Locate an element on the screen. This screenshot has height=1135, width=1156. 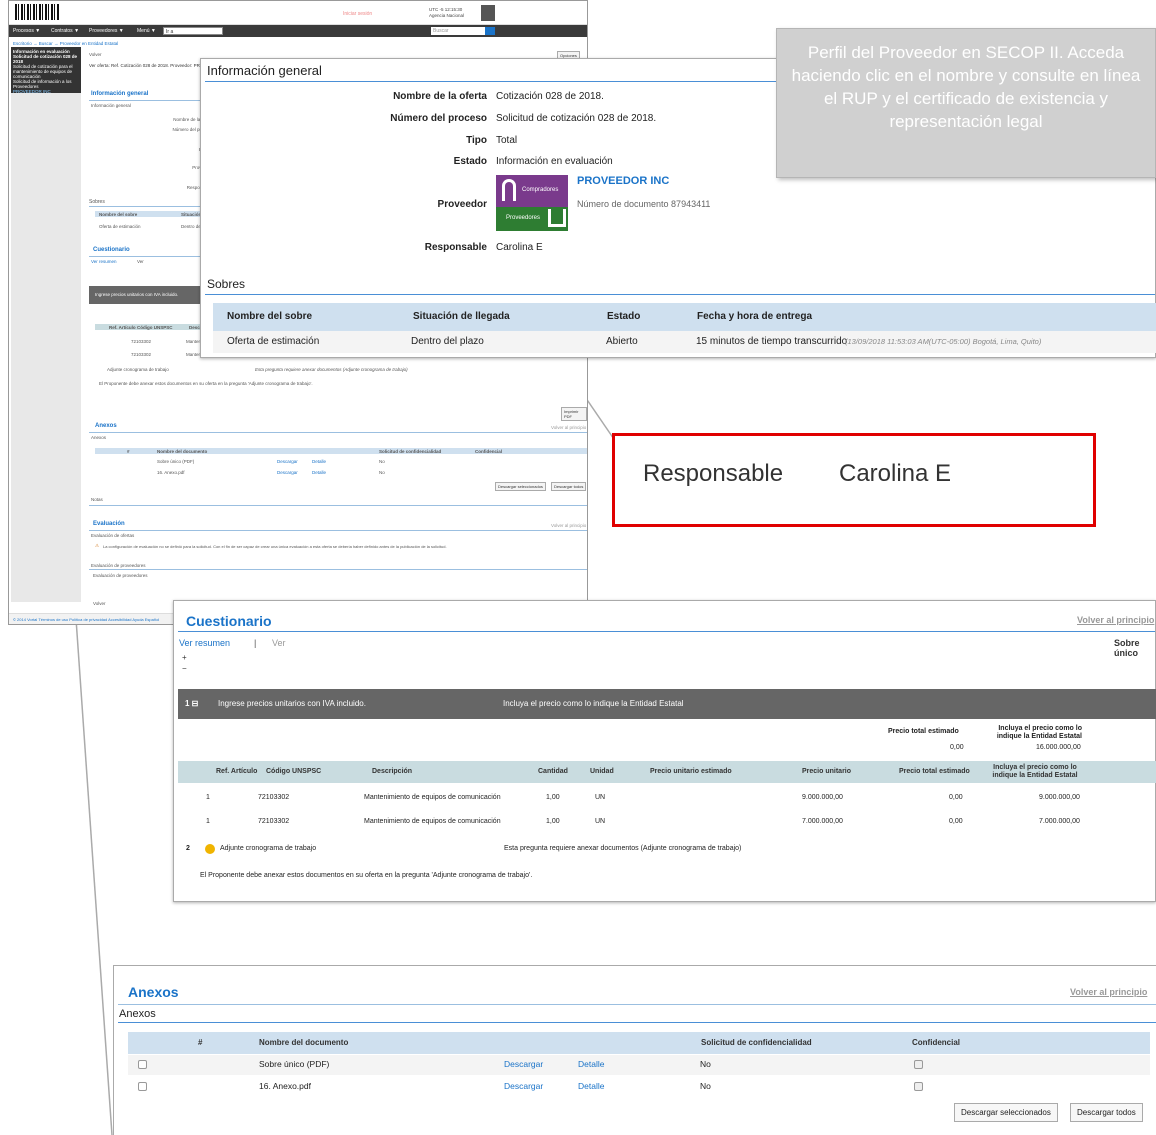
login-link: Iniciar sesión is located at coordinates (357, 14).